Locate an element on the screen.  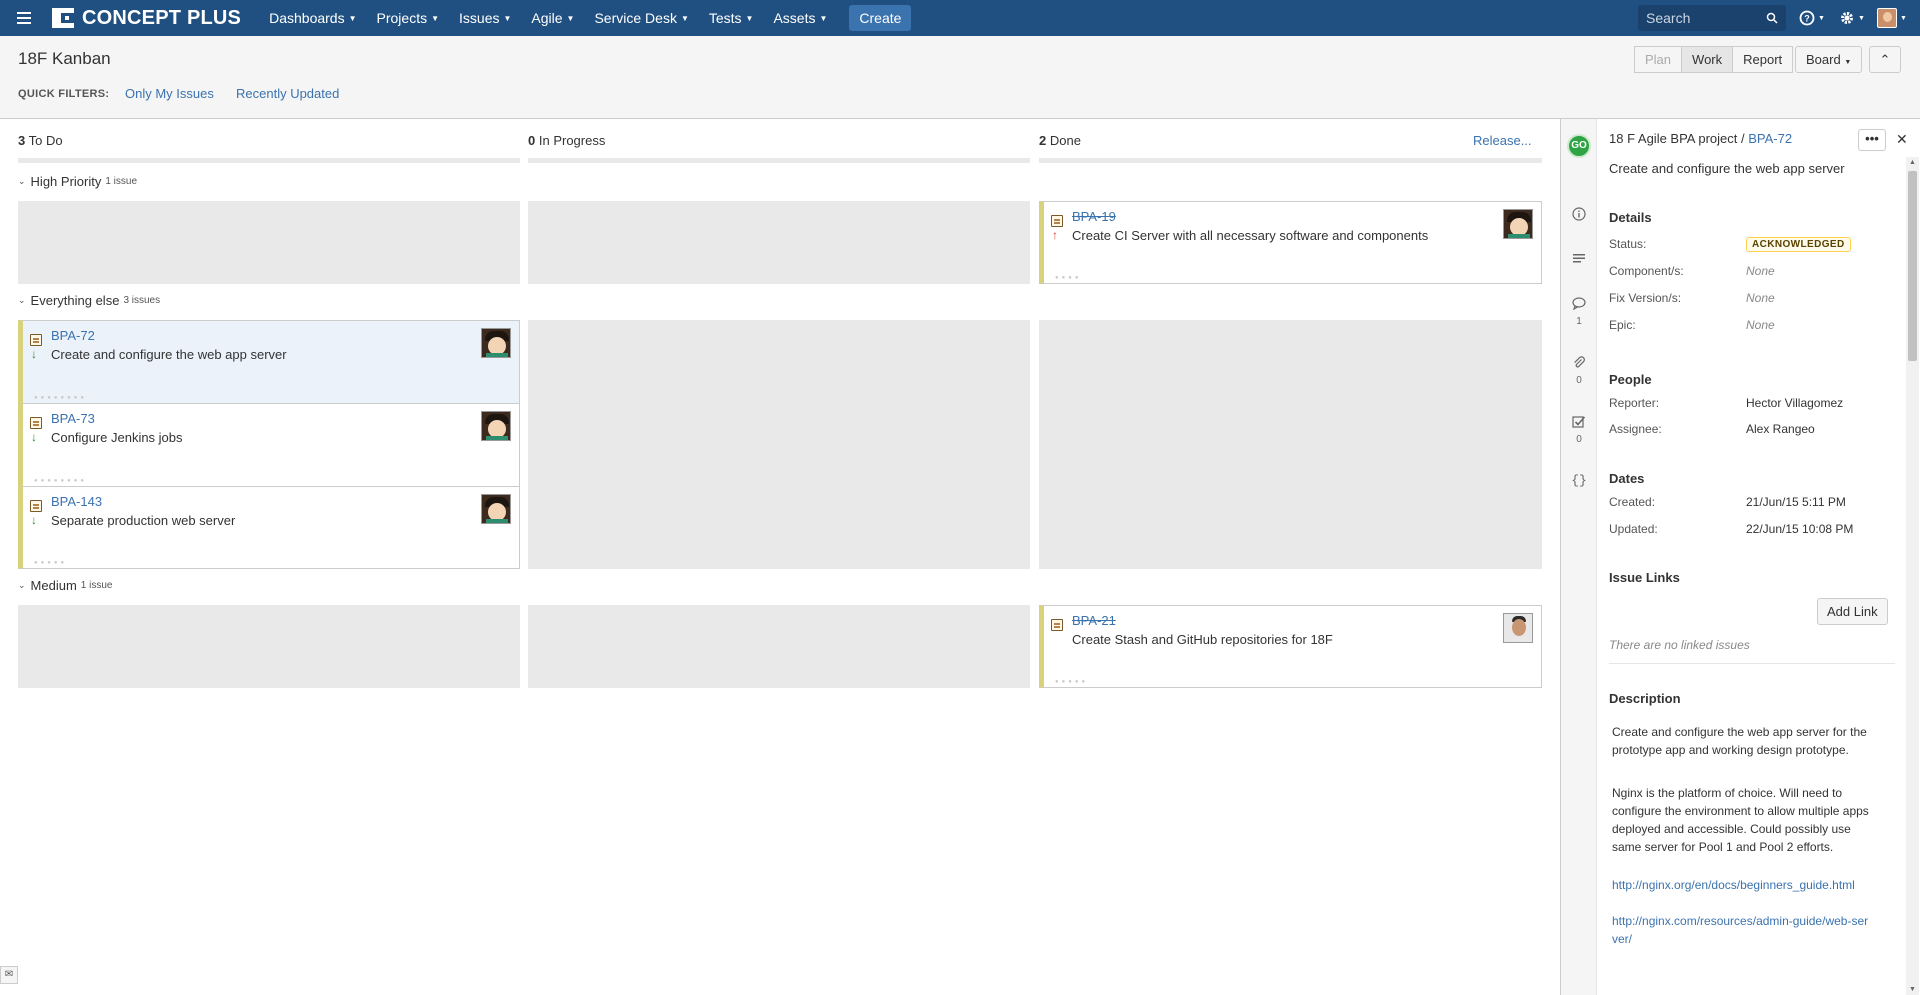
swimlane-medium: ⌄ Medium 1 issue is located at coordinates (65, 585).